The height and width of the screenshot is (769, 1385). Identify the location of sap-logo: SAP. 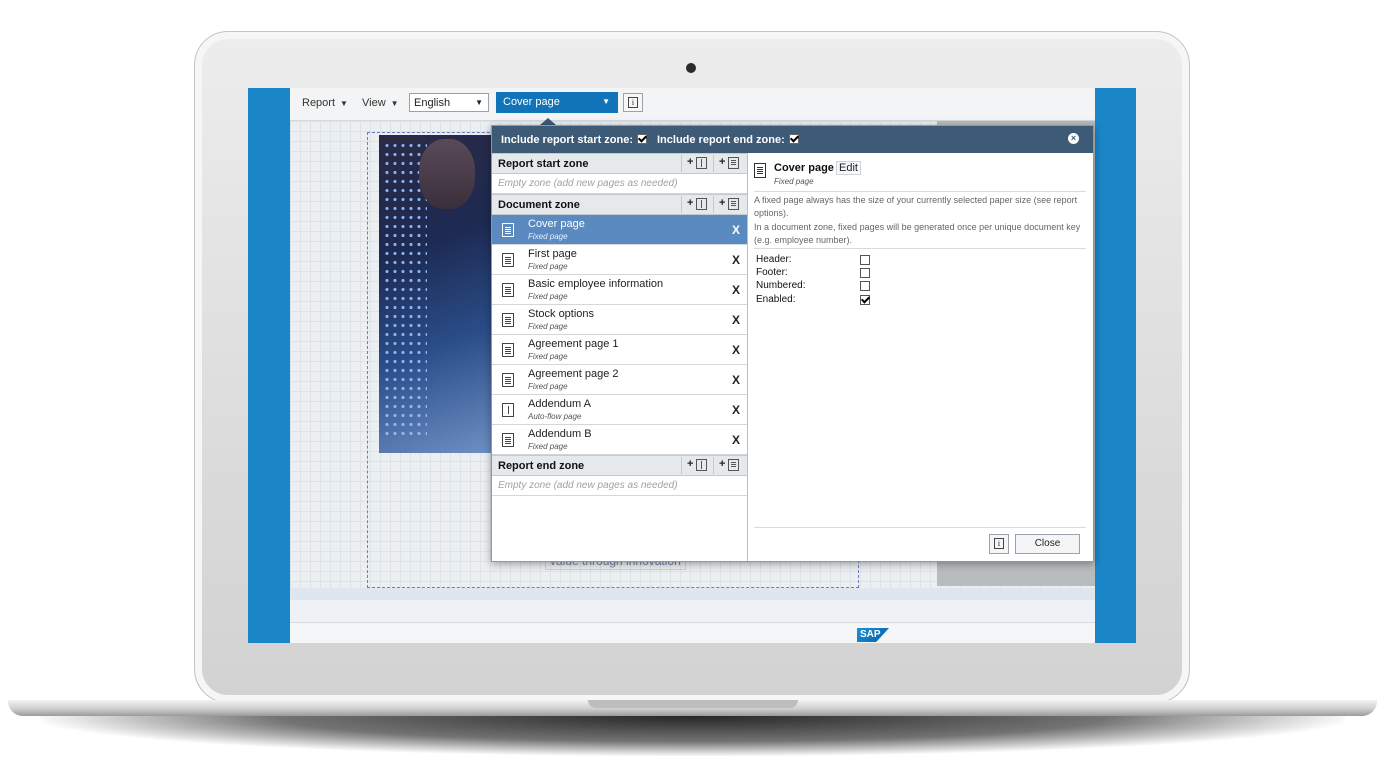
(873, 635).